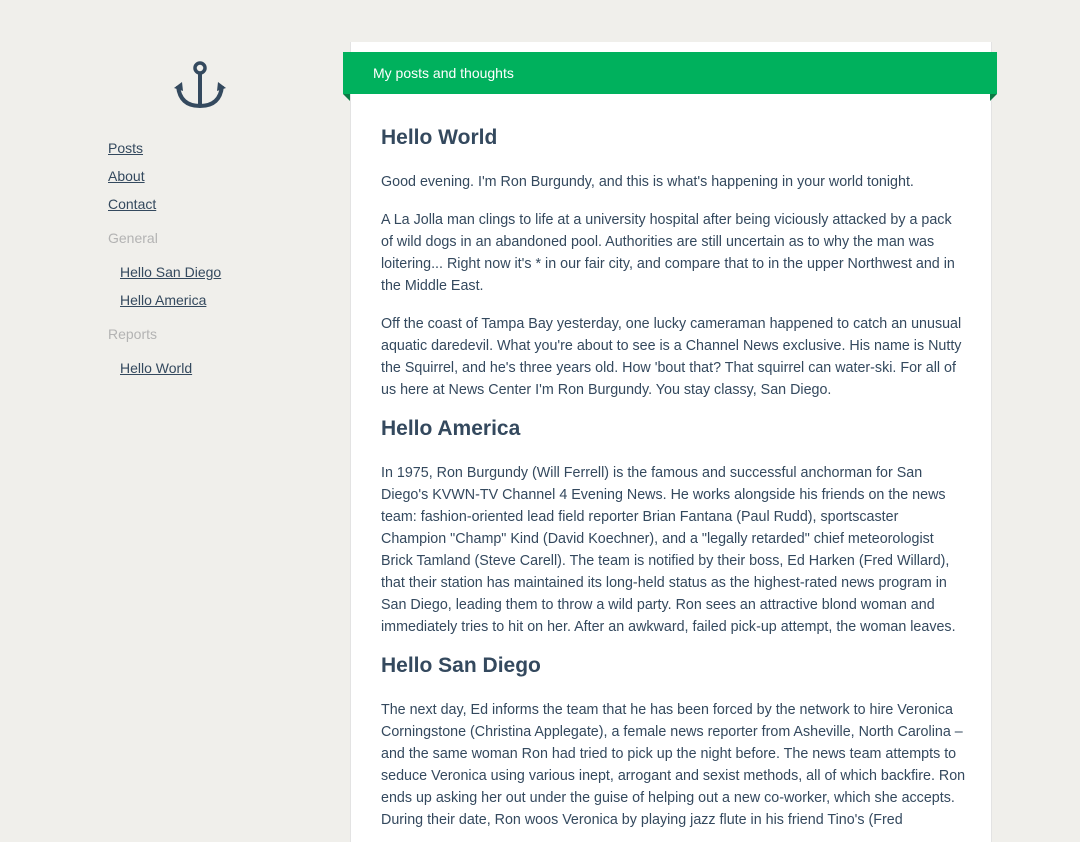  I want to click on anchor-icon, so click(200, 85).